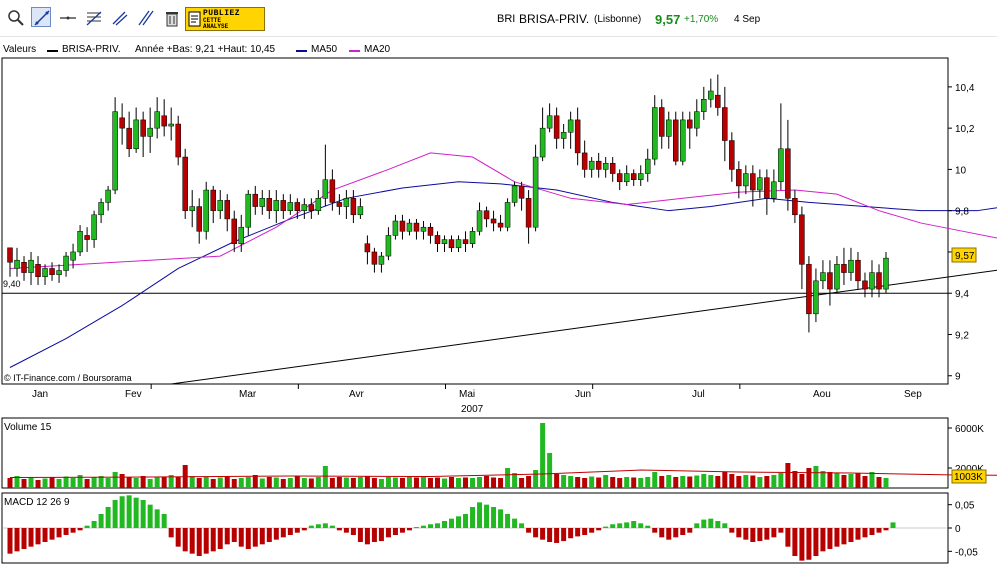 The image size is (997, 568). I want to click on volume-tag: 1003K, so click(968, 477).